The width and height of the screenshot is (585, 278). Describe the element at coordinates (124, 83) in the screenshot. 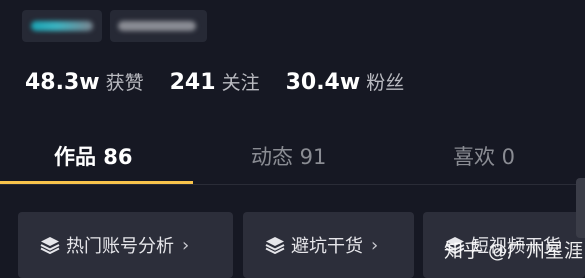

I see `likes-label: 获赞` at that location.